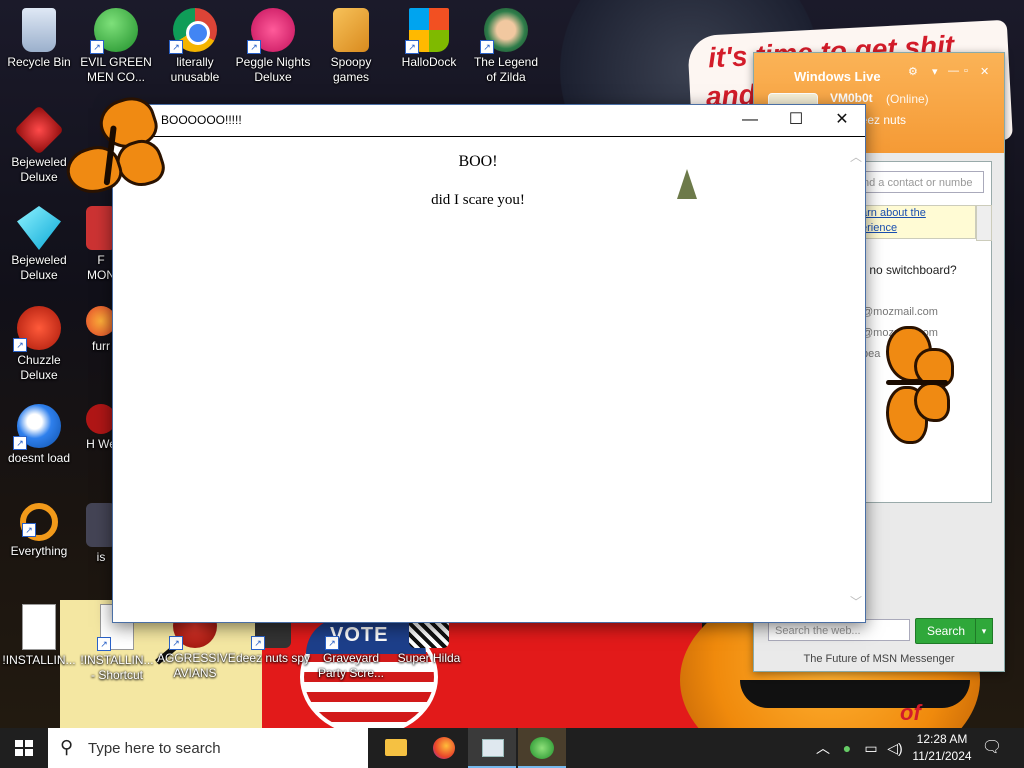 The width and height of the screenshot is (1024, 768). What do you see at coordinates (895, 748) in the screenshot?
I see `tray-volume-icon: ◁)` at bounding box center [895, 748].